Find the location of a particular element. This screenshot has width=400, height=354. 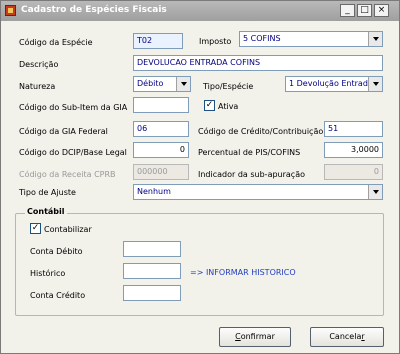

minimize-button: _ is located at coordinates (347, 10).